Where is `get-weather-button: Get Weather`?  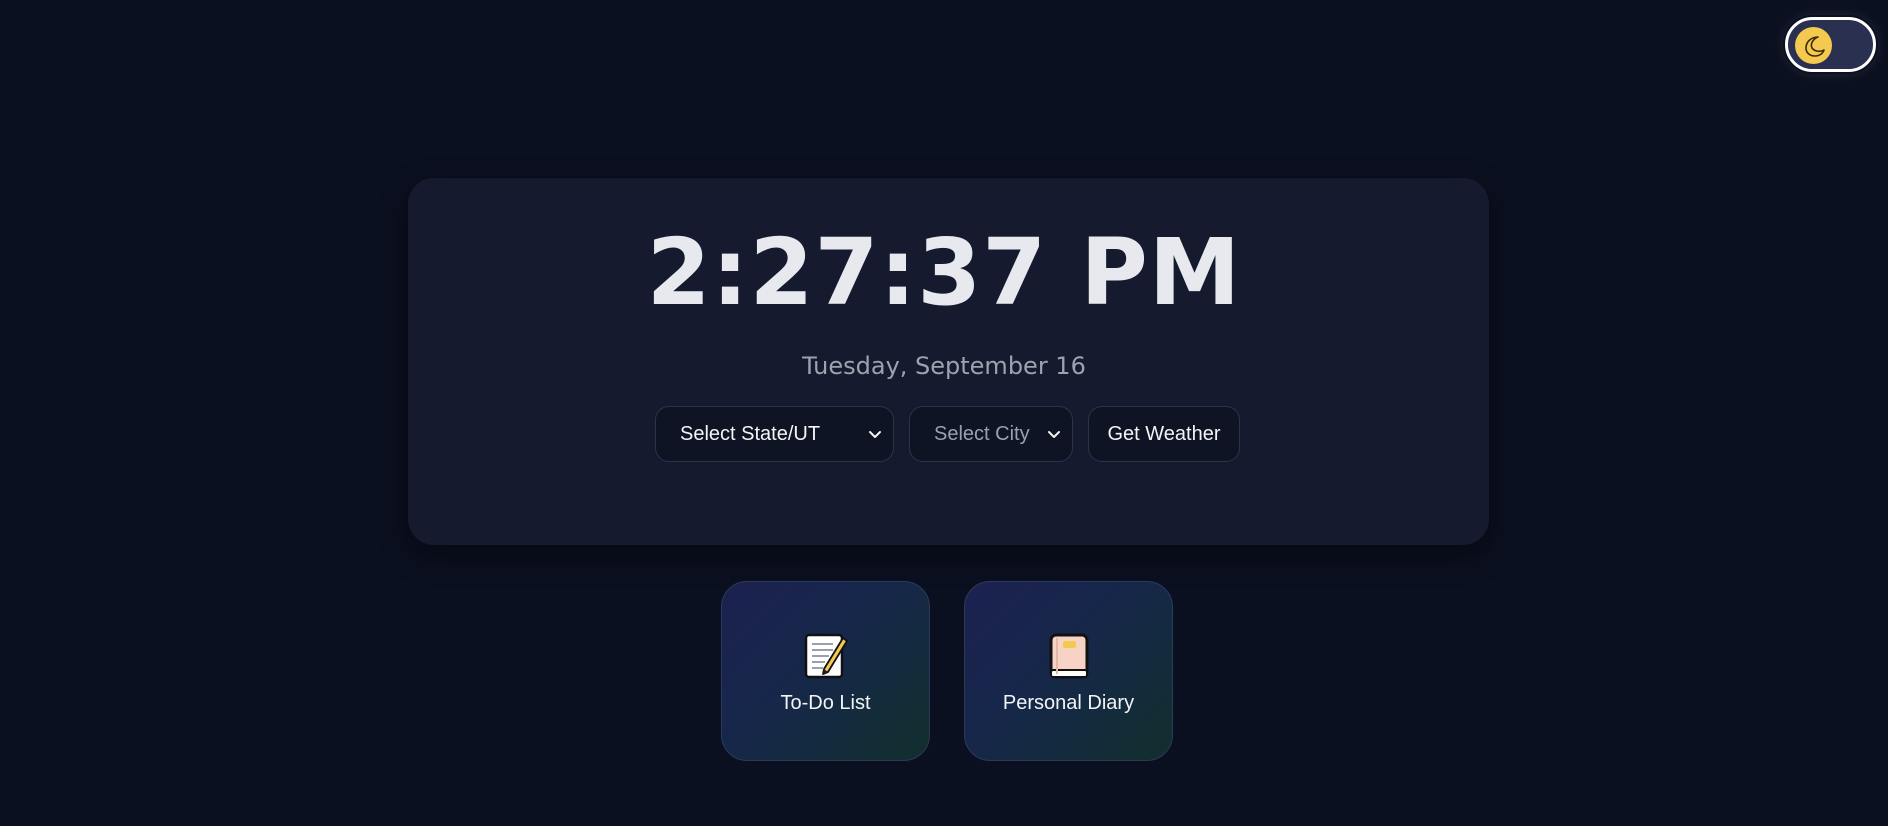 get-weather-button: Get Weather is located at coordinates (1164, 434).